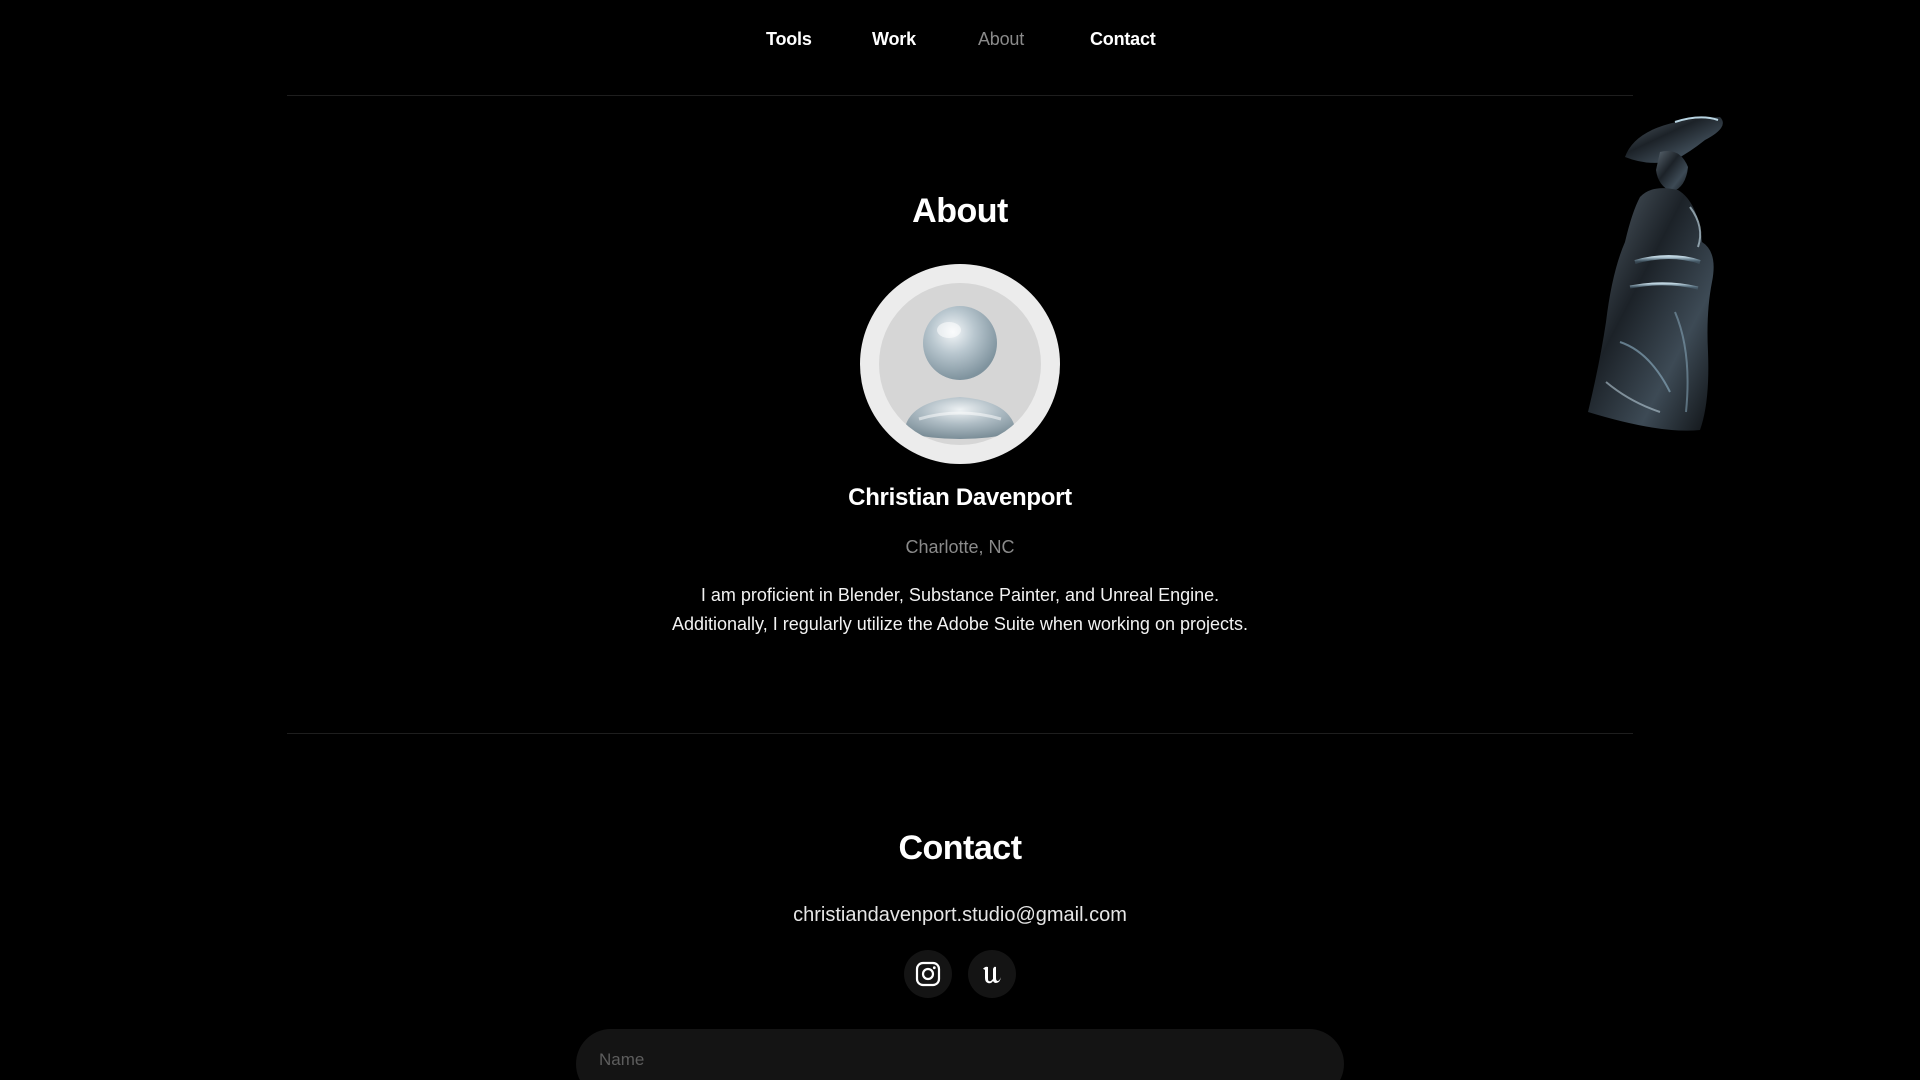 This screenshot has width=1920, height=1080. Describe the element at coordinates (1123, 39) in the screenshot. I see `nav-contact: Contact` at that location.